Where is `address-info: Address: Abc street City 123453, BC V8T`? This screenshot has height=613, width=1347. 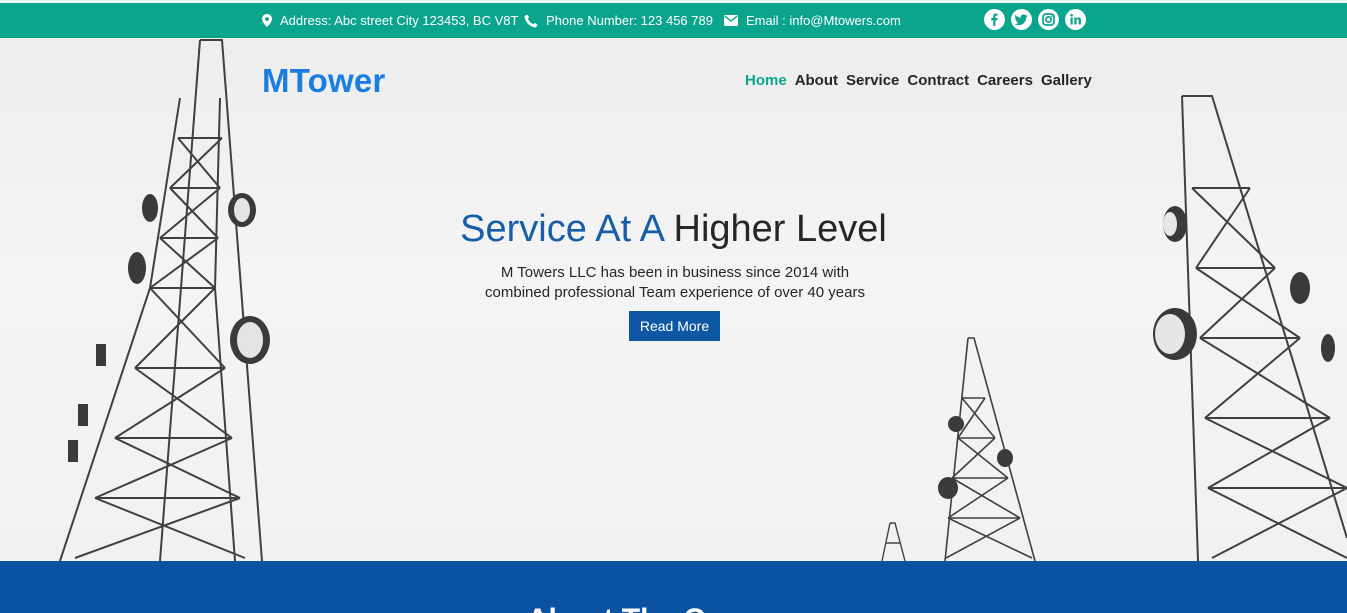 address-info: Address: Abc street City 123453, BC V8T is located at coordinates (390, 20).